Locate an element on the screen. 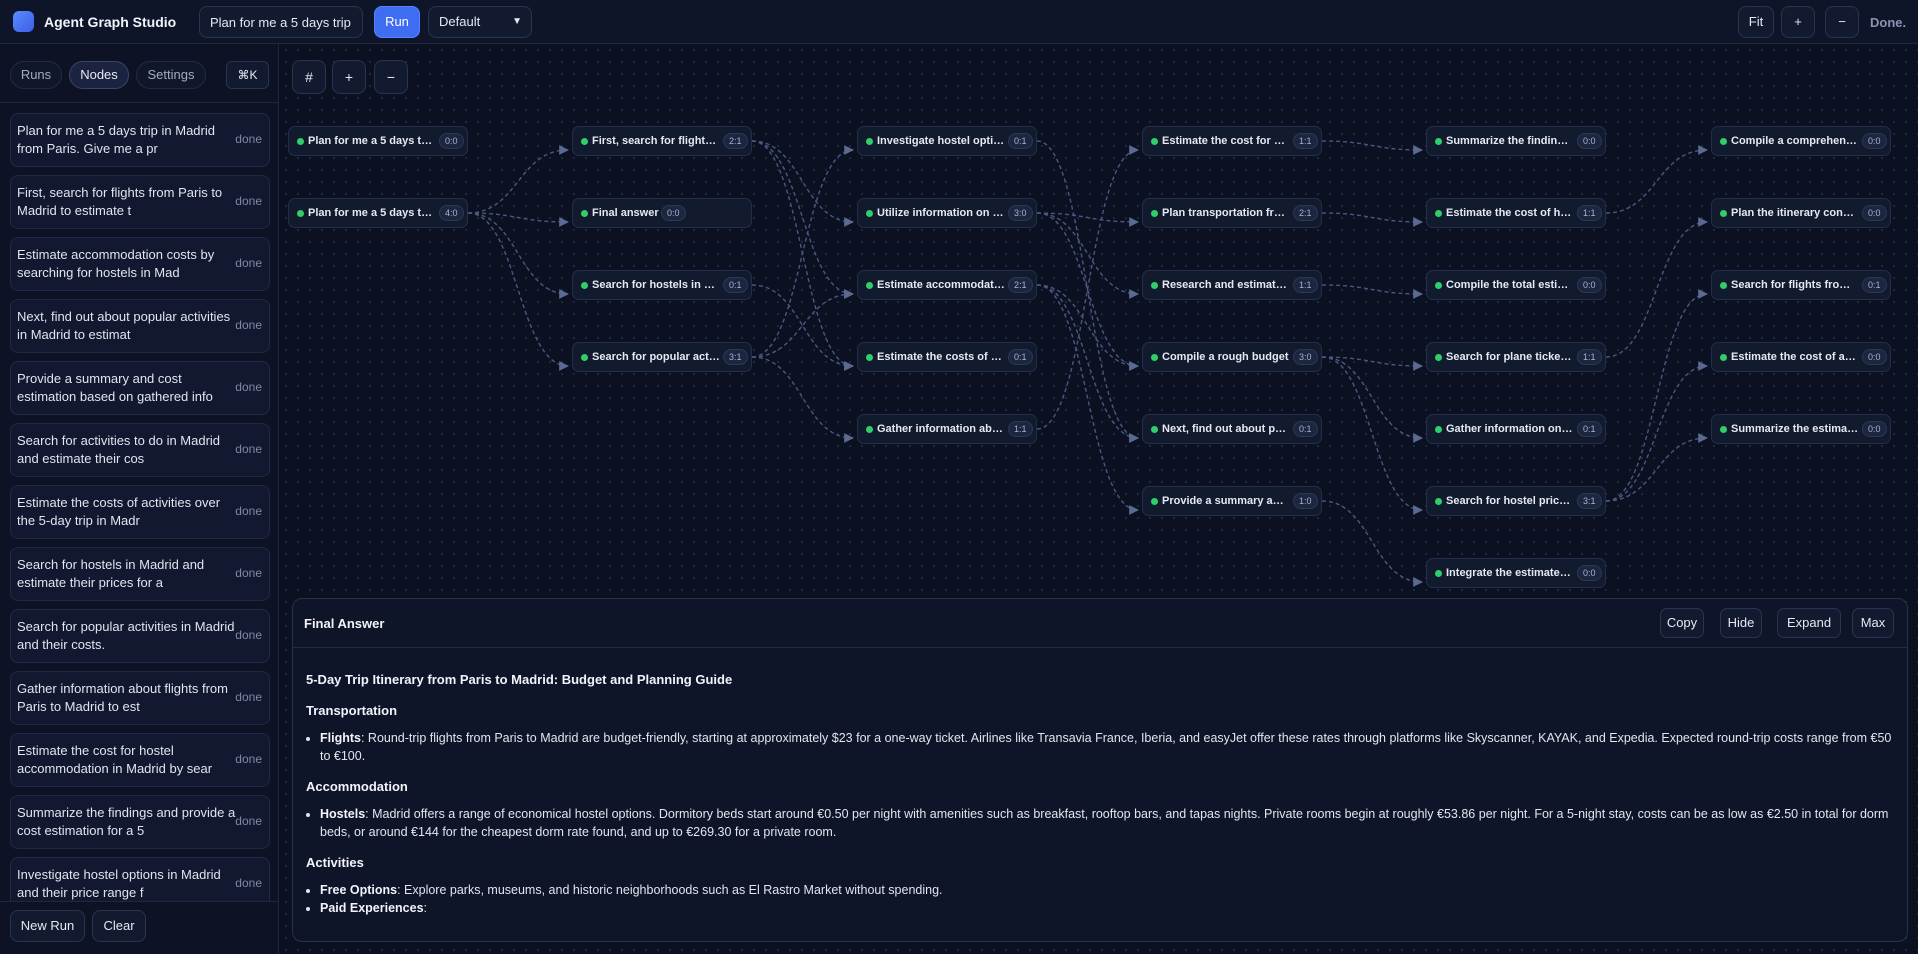 Image resolution: width=1918 pixels, height=954 pixels. graph-node-label: Search for popular activities in Madrid is located at coordinates (656, 357).